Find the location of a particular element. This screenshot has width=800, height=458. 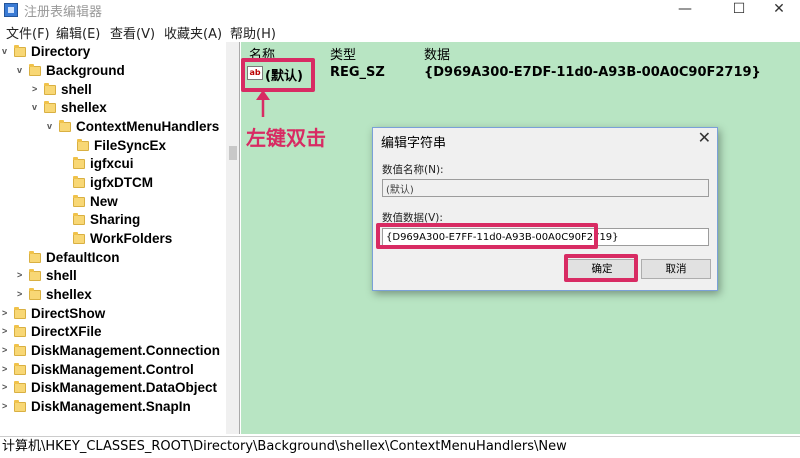

annotation-double-click-label: 左键双击 is located at coordinates (286, 138).